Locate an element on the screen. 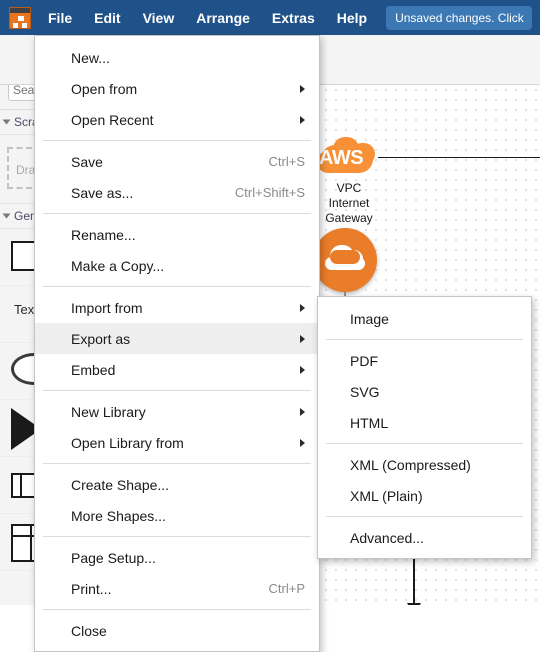 The width and height of the screenshot is (540, 652). drawio-logo-icon is located at coordinates (20, 17).